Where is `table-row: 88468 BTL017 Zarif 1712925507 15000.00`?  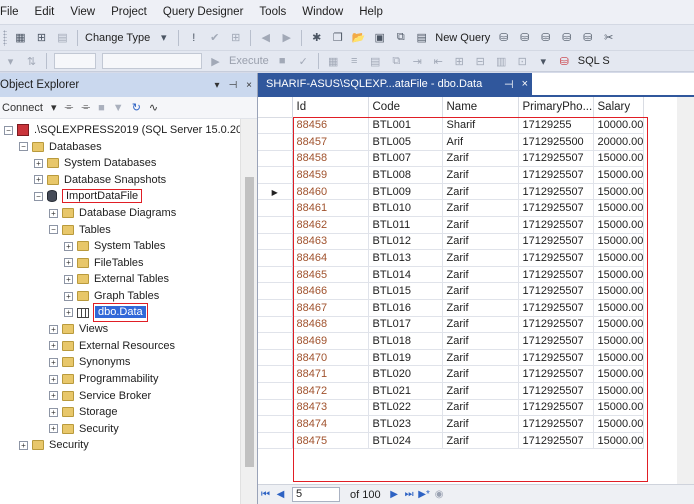
table-row: 88468 BTL017 Zarif 1712925507 15000.00 is located at coordinates (451, 325).